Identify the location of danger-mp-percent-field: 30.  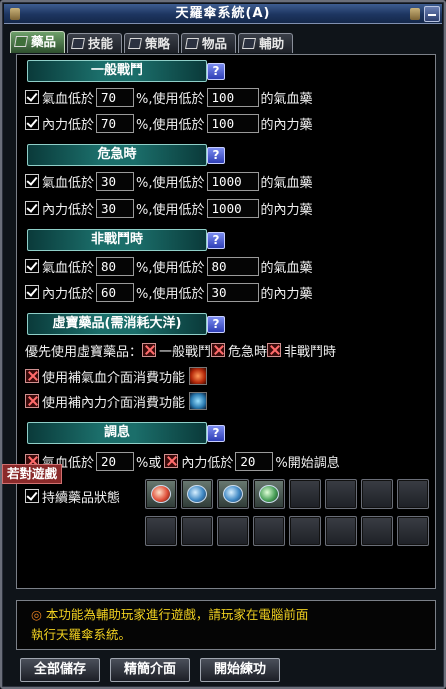
(115, 208).